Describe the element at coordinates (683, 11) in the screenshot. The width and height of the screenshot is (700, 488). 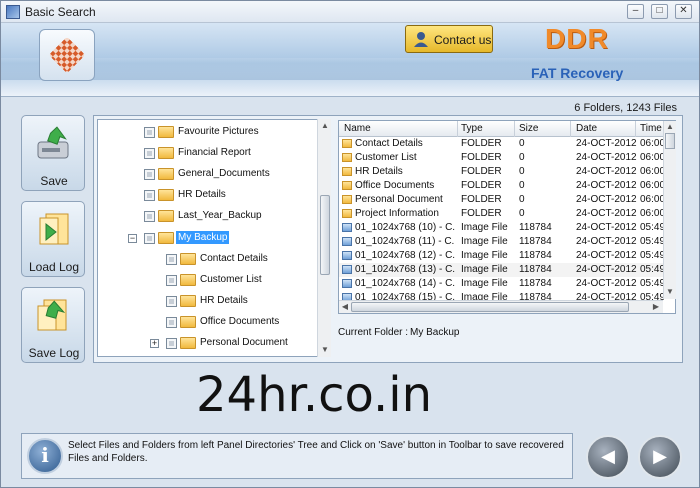
I see `close-button: ✕` at that location.